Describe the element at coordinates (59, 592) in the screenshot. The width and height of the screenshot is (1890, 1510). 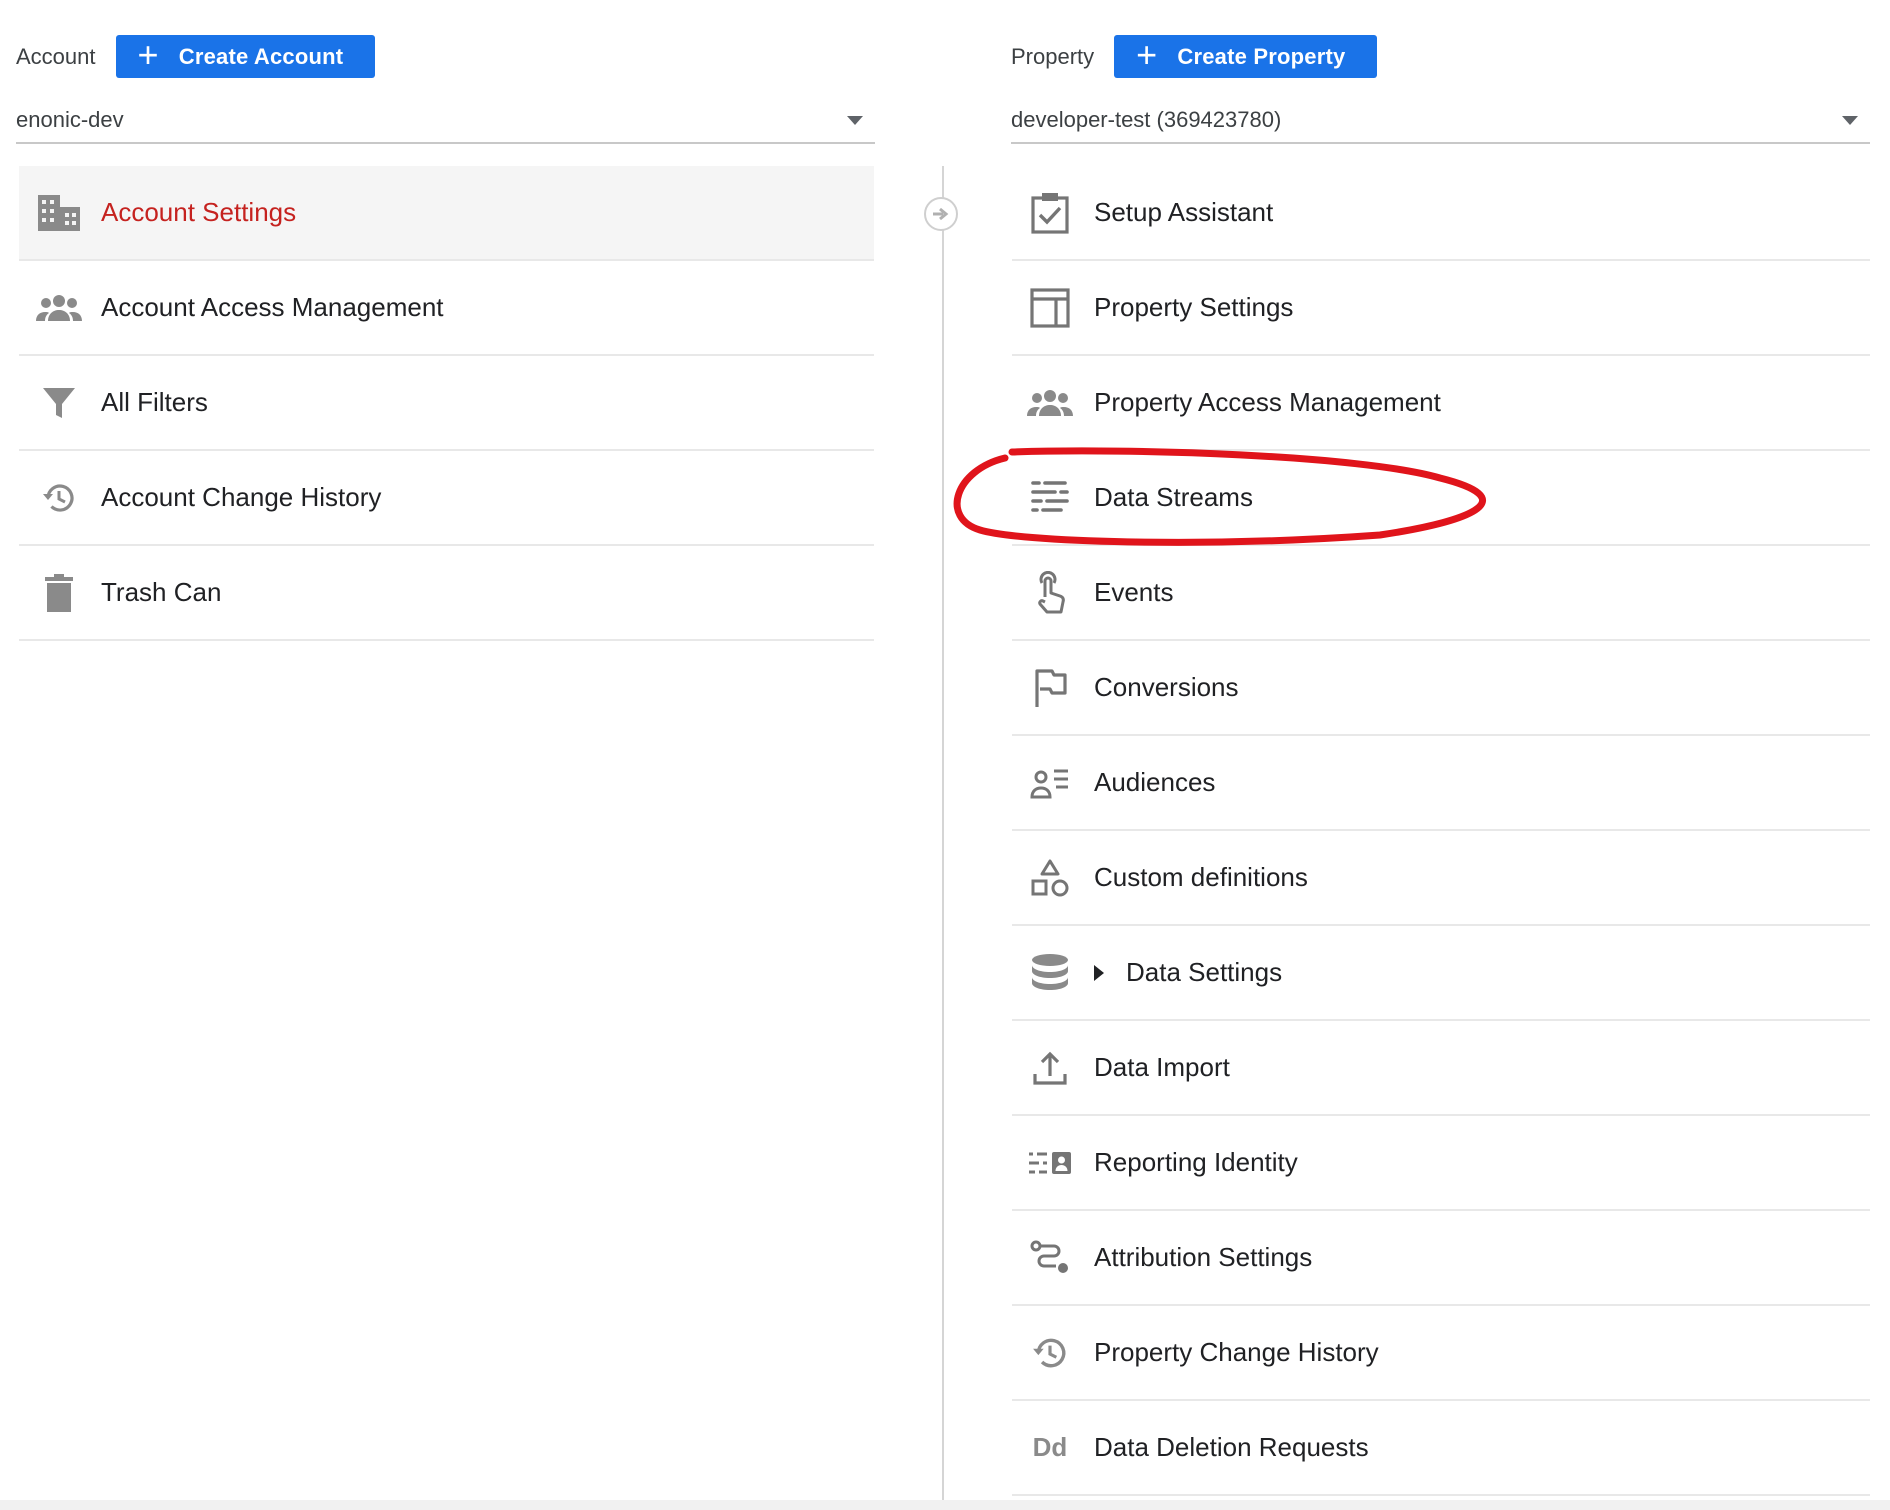
I see `trash-icon` at that location.